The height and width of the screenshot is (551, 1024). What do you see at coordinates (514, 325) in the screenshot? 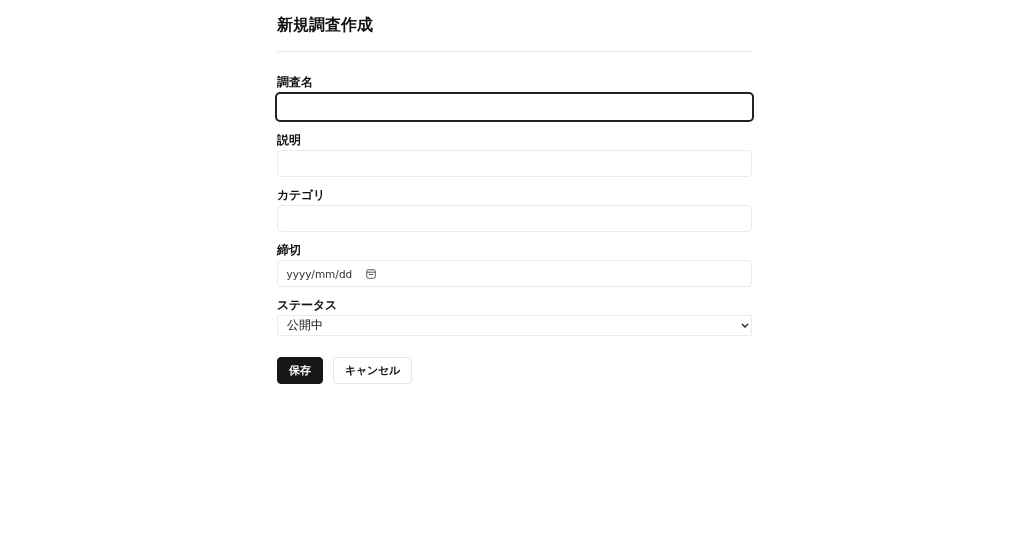
I see `status-select: 公開中` at bounding box center [514, 325].